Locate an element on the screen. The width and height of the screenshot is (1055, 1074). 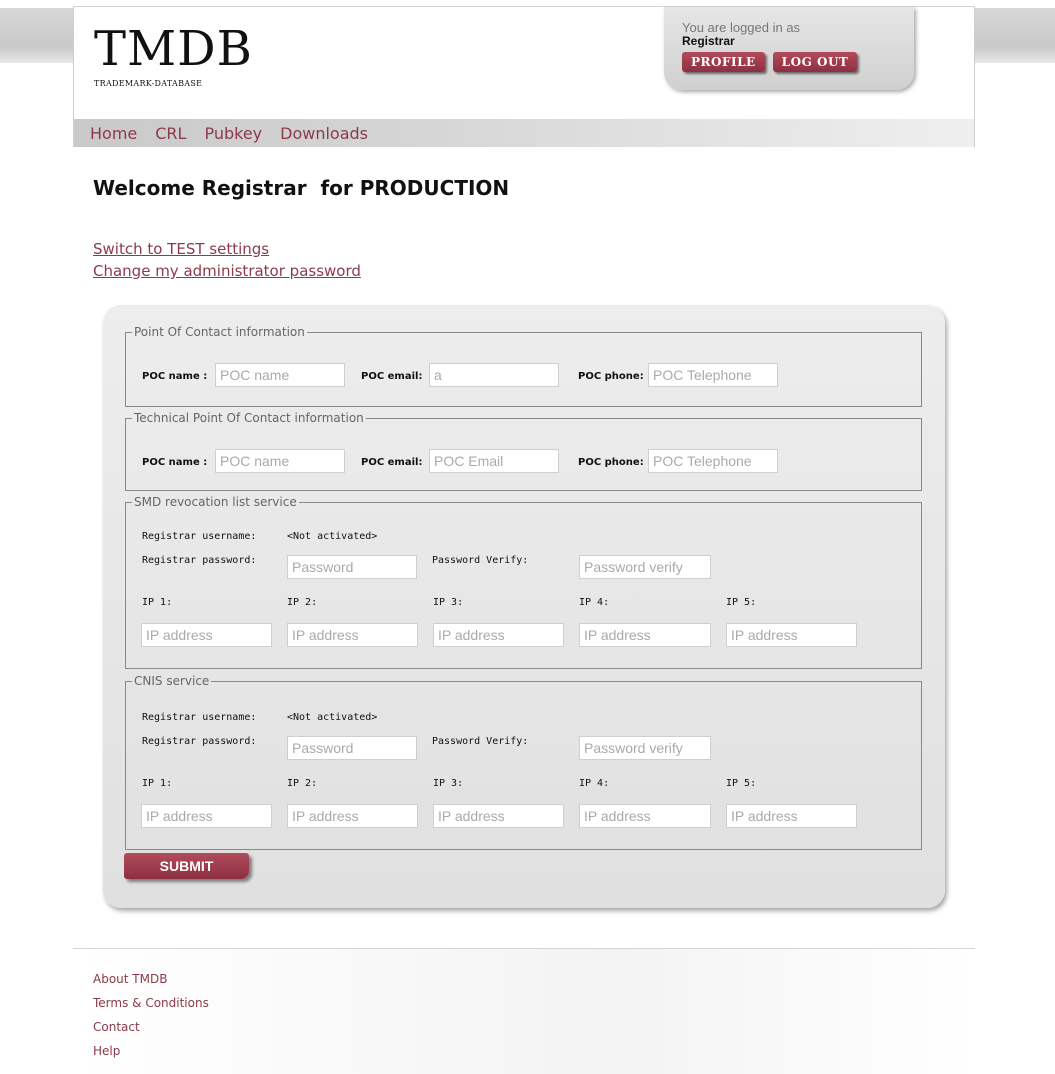
change-password-link: Change my administrator password is located at coordinates (227, 271).